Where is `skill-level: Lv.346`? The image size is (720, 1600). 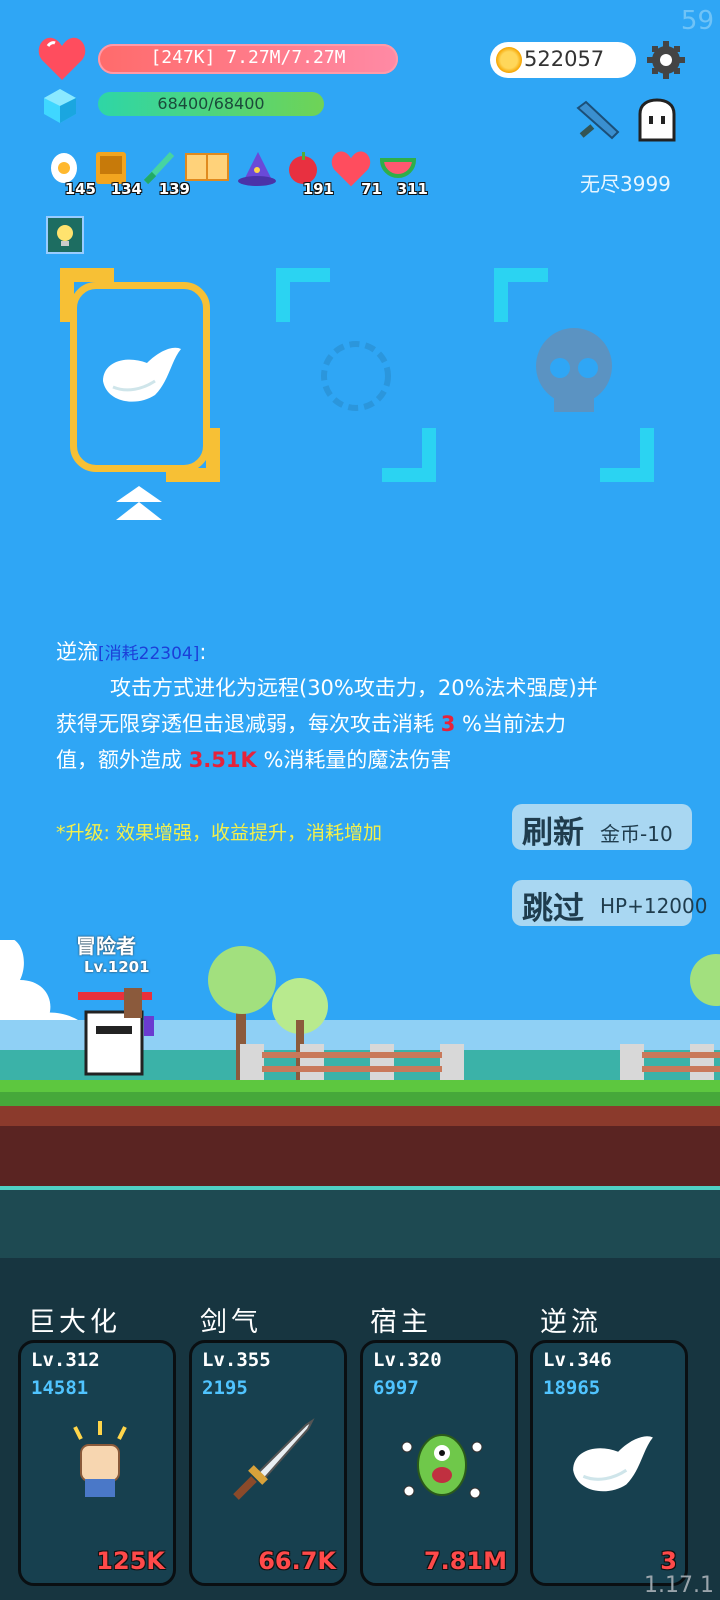 skill-level: Lv.346 is located at coordinates (577, 1360).